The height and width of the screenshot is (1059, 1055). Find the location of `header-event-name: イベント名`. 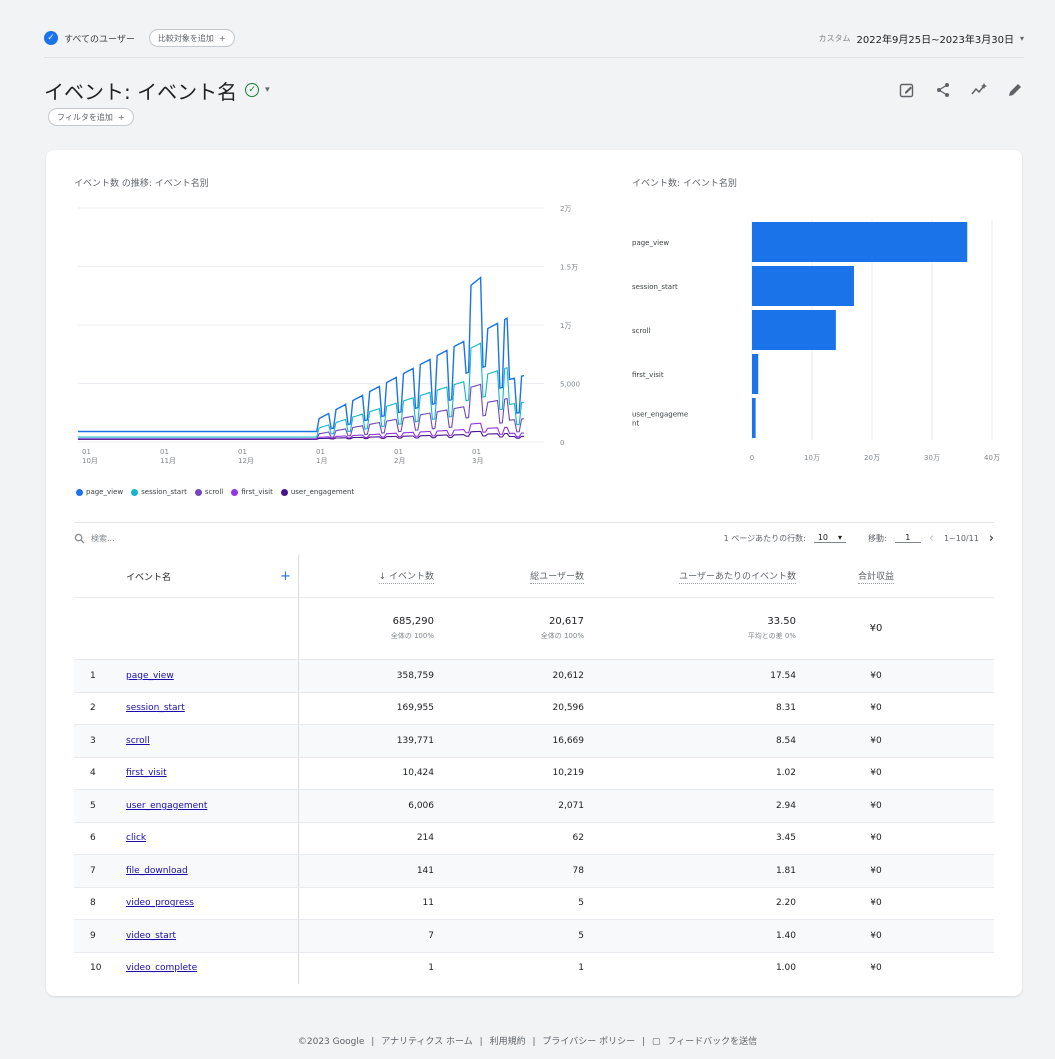

header-event-name: イベント名 is located at coordinates (211, 576).